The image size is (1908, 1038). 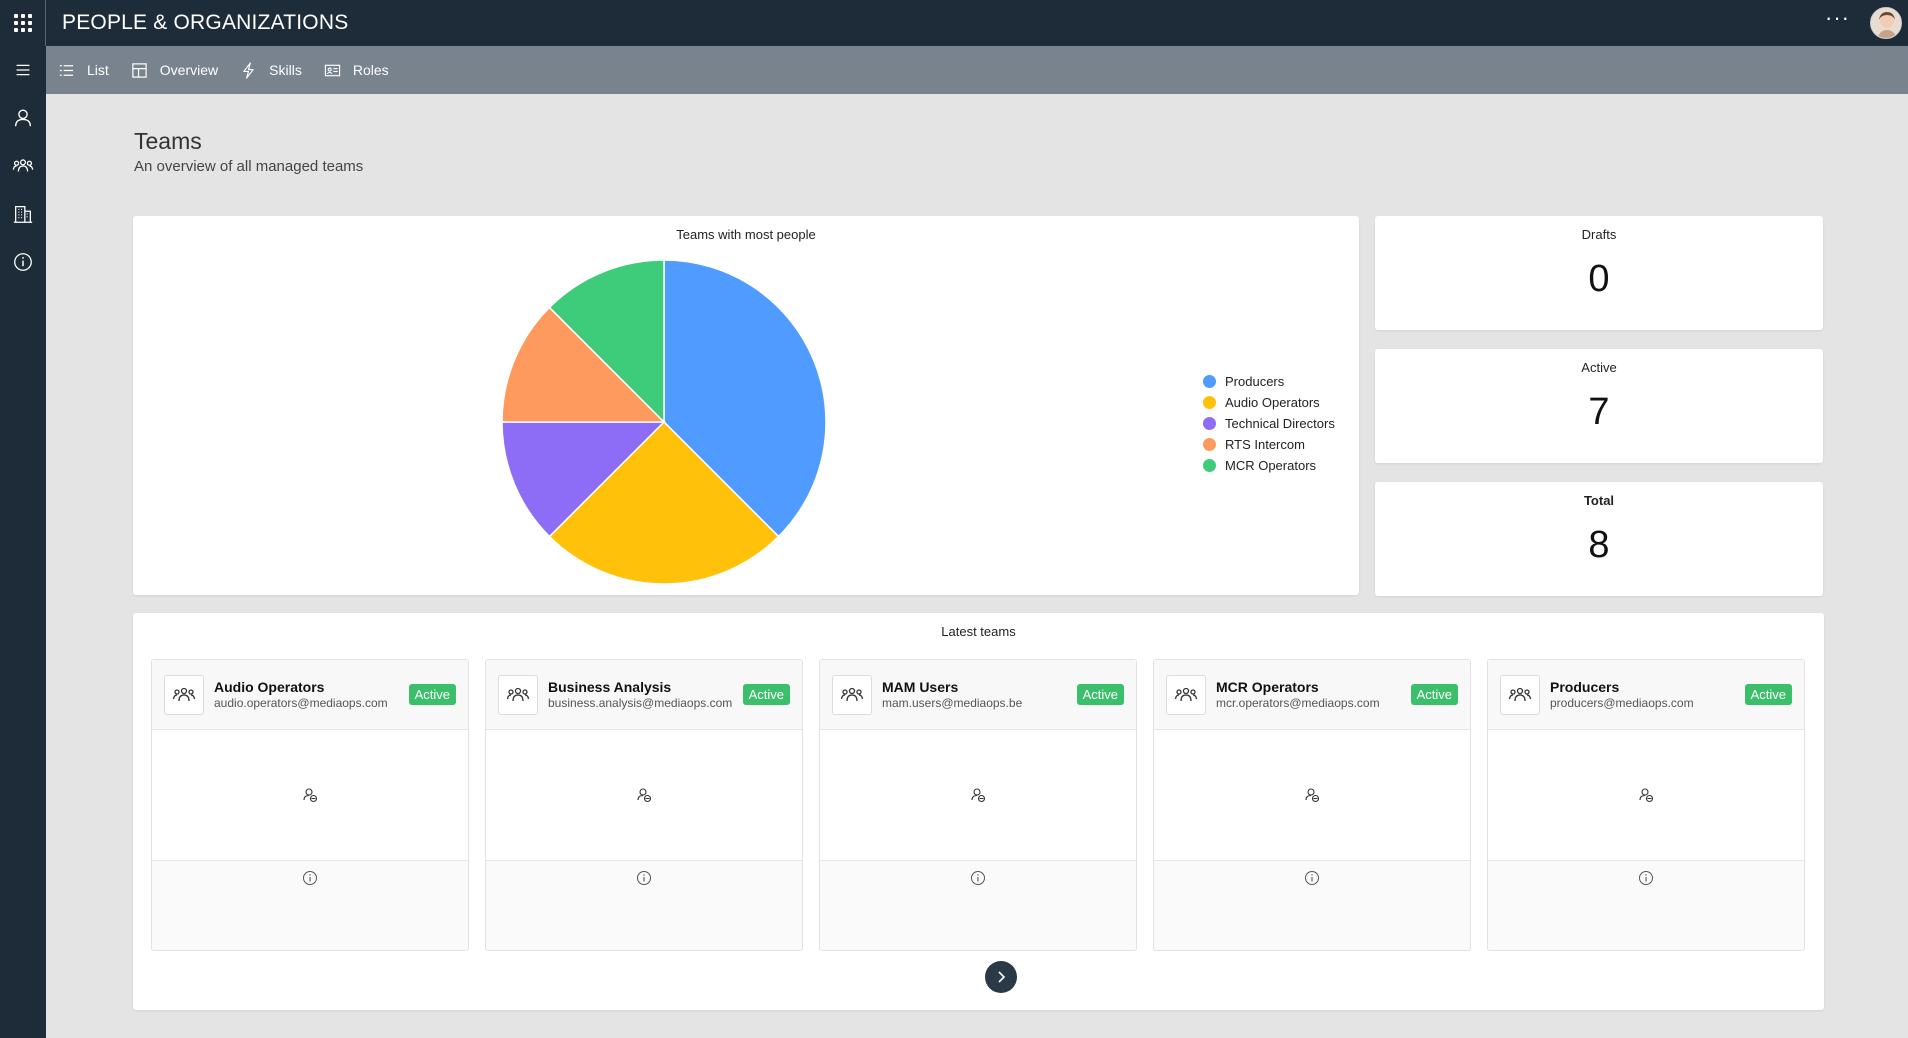 I want to click on nav-item-roles: Roles, so click(x=356, y=70).